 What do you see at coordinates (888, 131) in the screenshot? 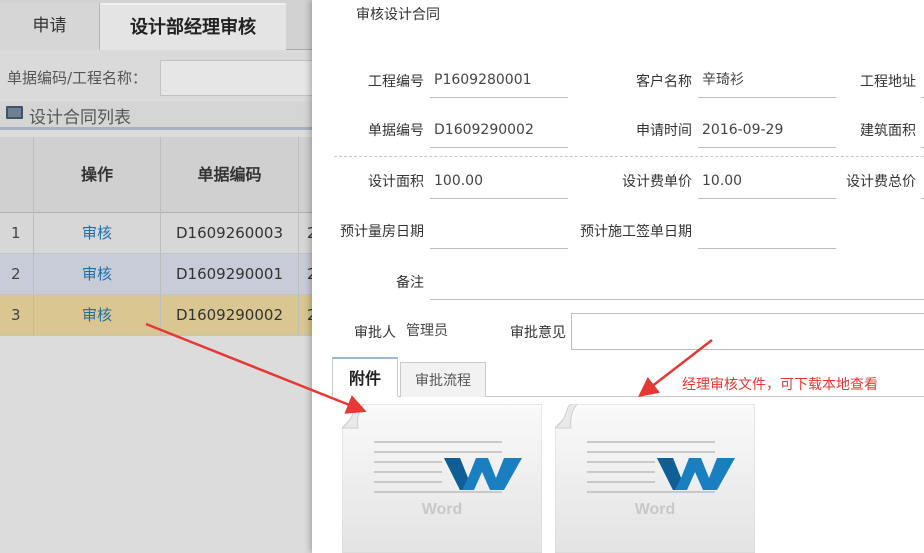
I see `label-build-area: 建筑面积` at bounding box center [888, 131].